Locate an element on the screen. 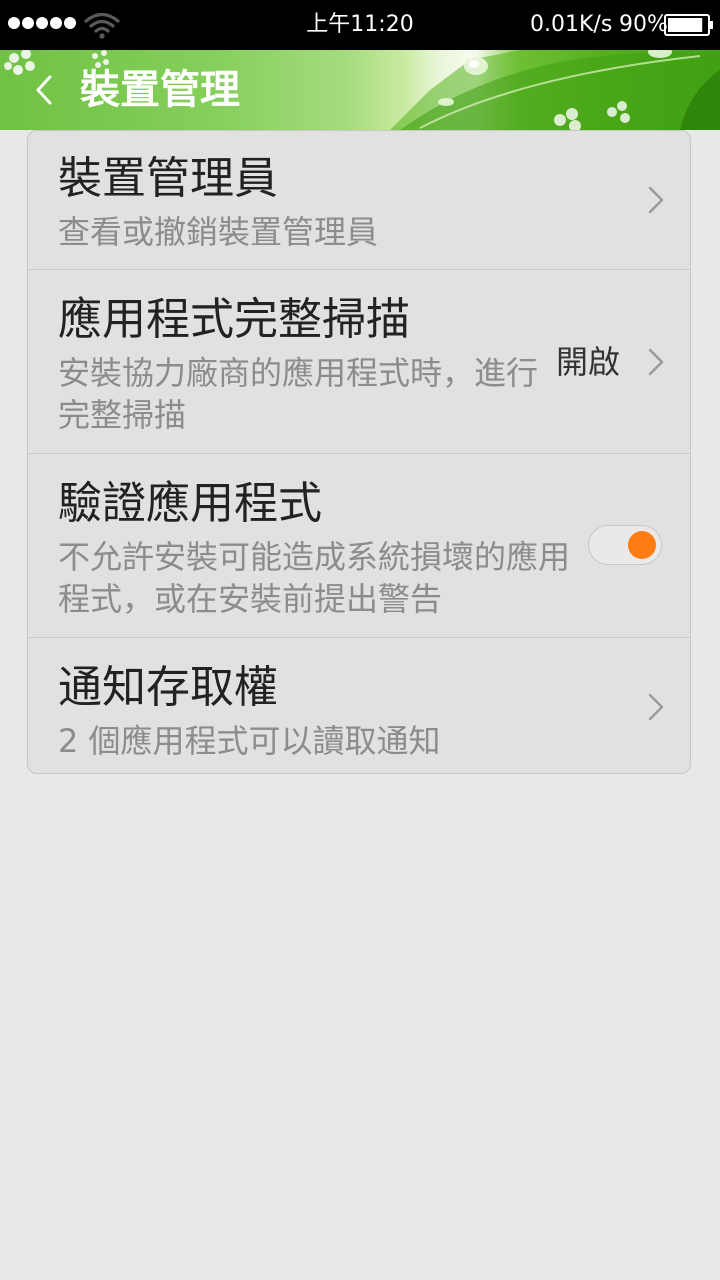 This screenshot has width=720, height=1280. setting-title: 驗證應用程式 is located at coordinates (190, 503).